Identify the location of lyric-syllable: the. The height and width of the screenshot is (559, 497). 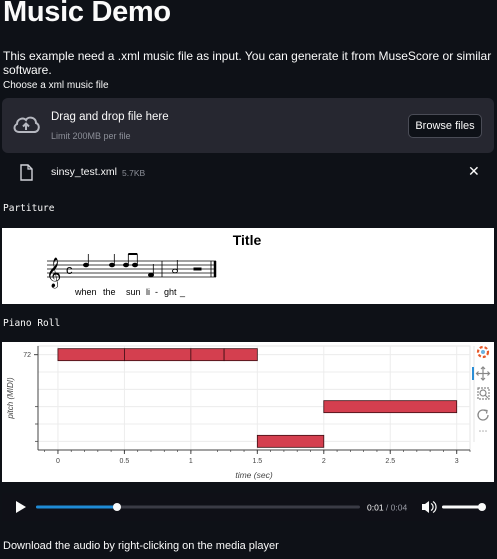
(109, 292).